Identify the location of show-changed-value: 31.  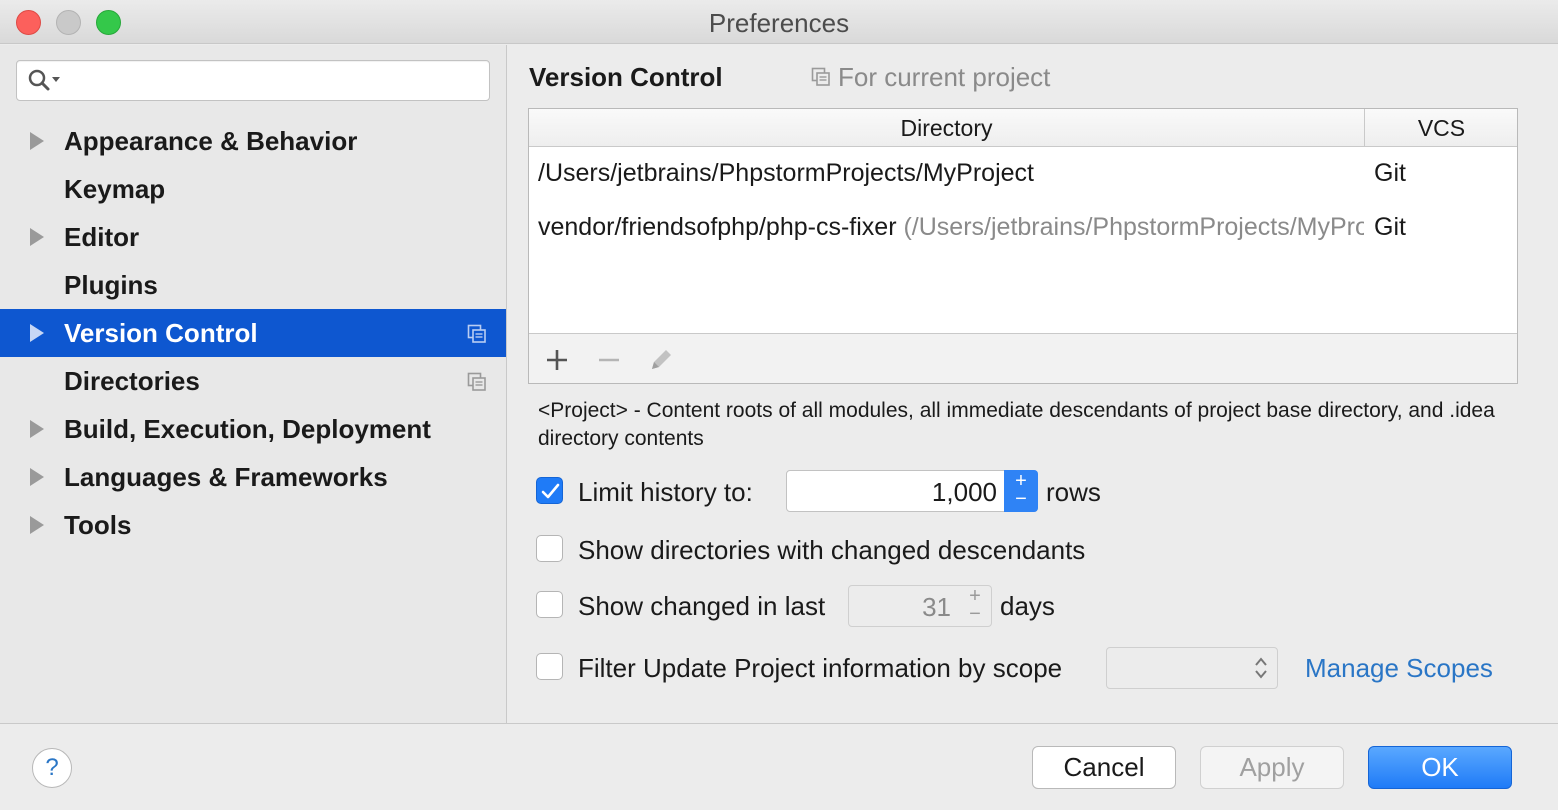
(936, 607).